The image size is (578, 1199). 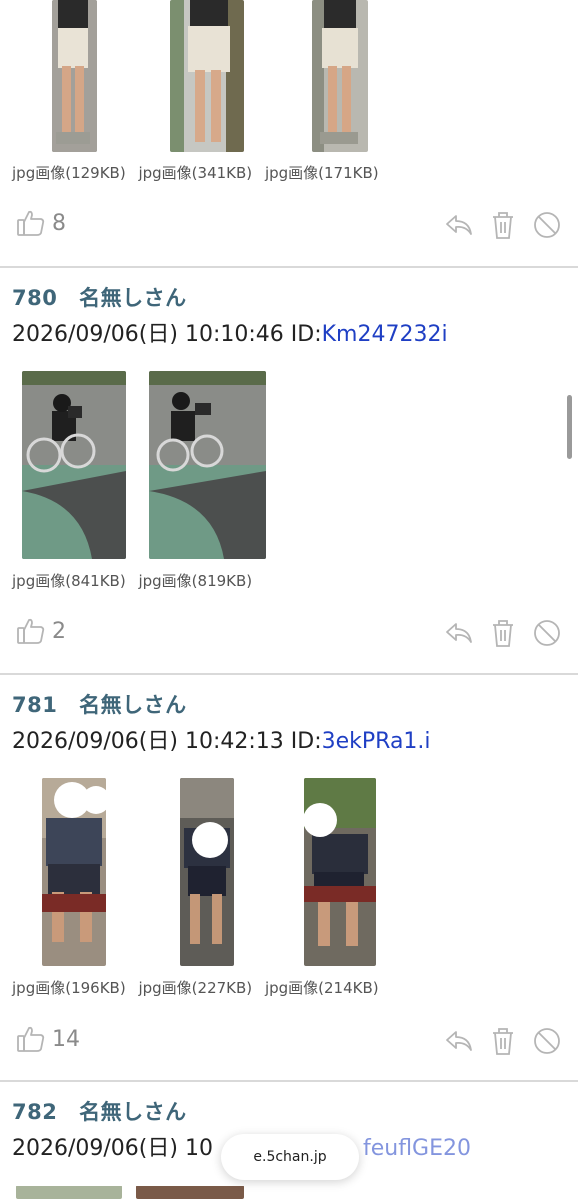 I want to click on like-count: 2, so click(x=59, y=631).